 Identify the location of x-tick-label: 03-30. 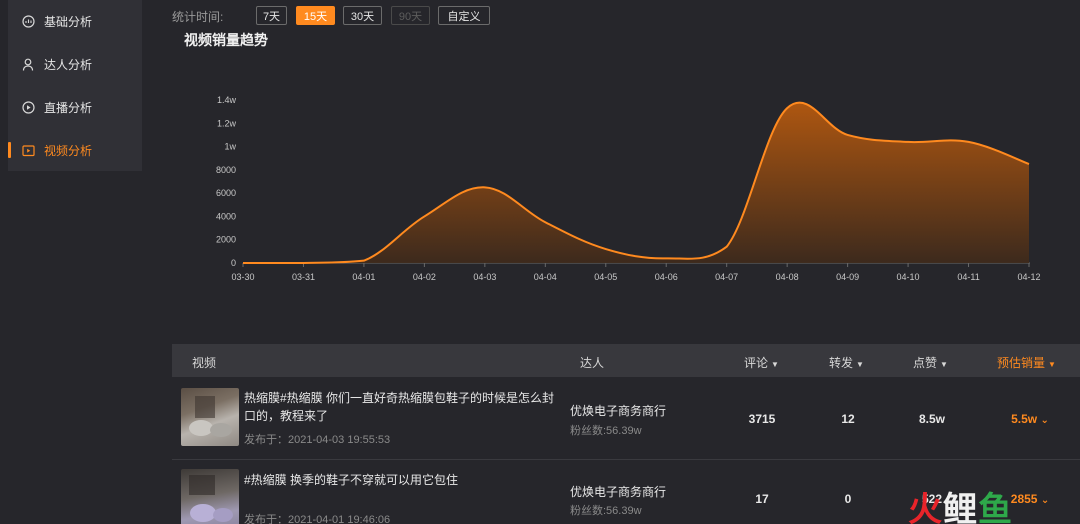
(242, 277).